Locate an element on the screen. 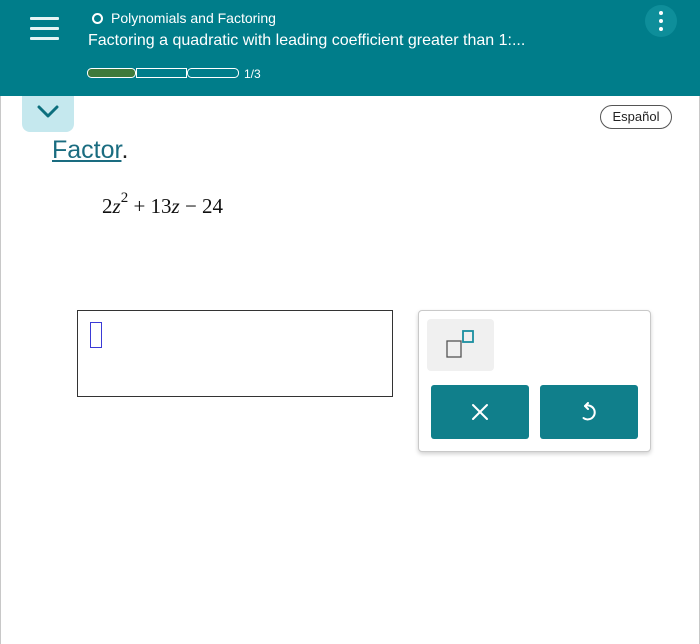 The width and height of the screenshot is (700, 644). factor-link: Factor is located at coordinates (86, 150).